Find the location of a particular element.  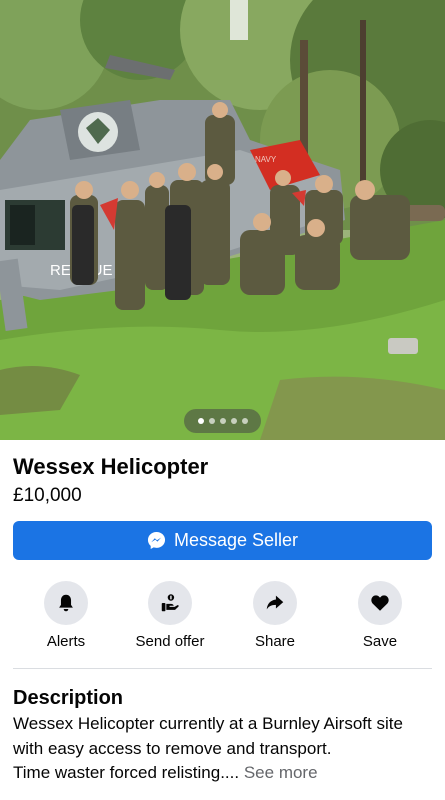

share-action-circle is located at coordinates (275, 603).